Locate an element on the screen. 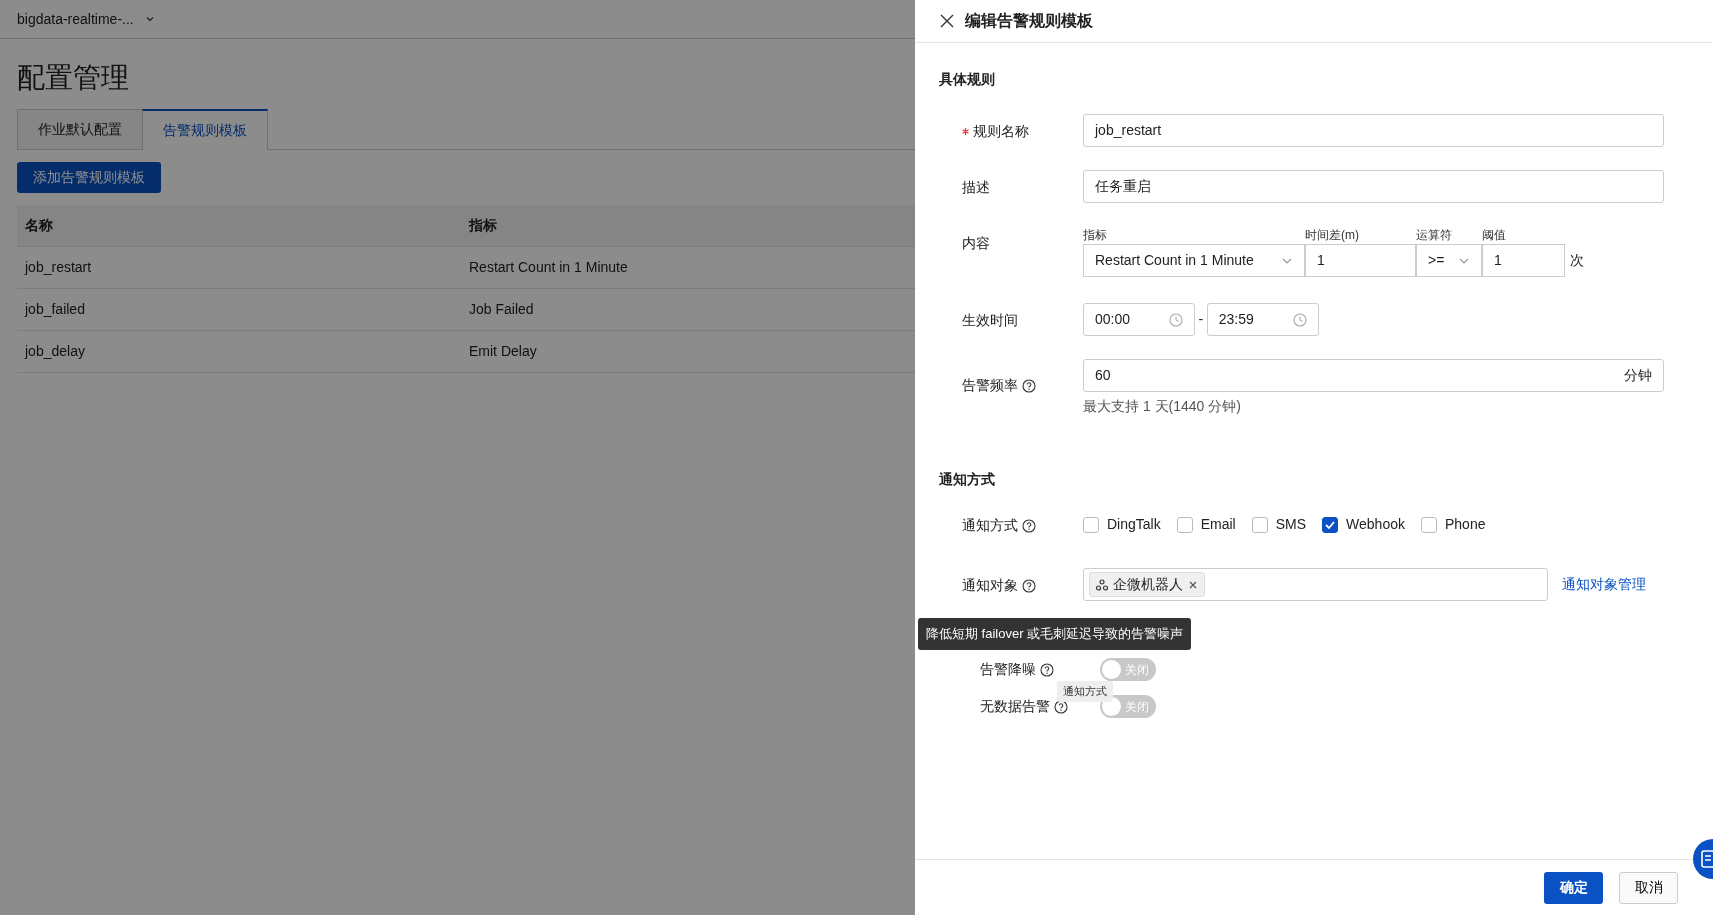  drawer-title: 编辑告警规则模板 is located at coordinates (1029, 21).